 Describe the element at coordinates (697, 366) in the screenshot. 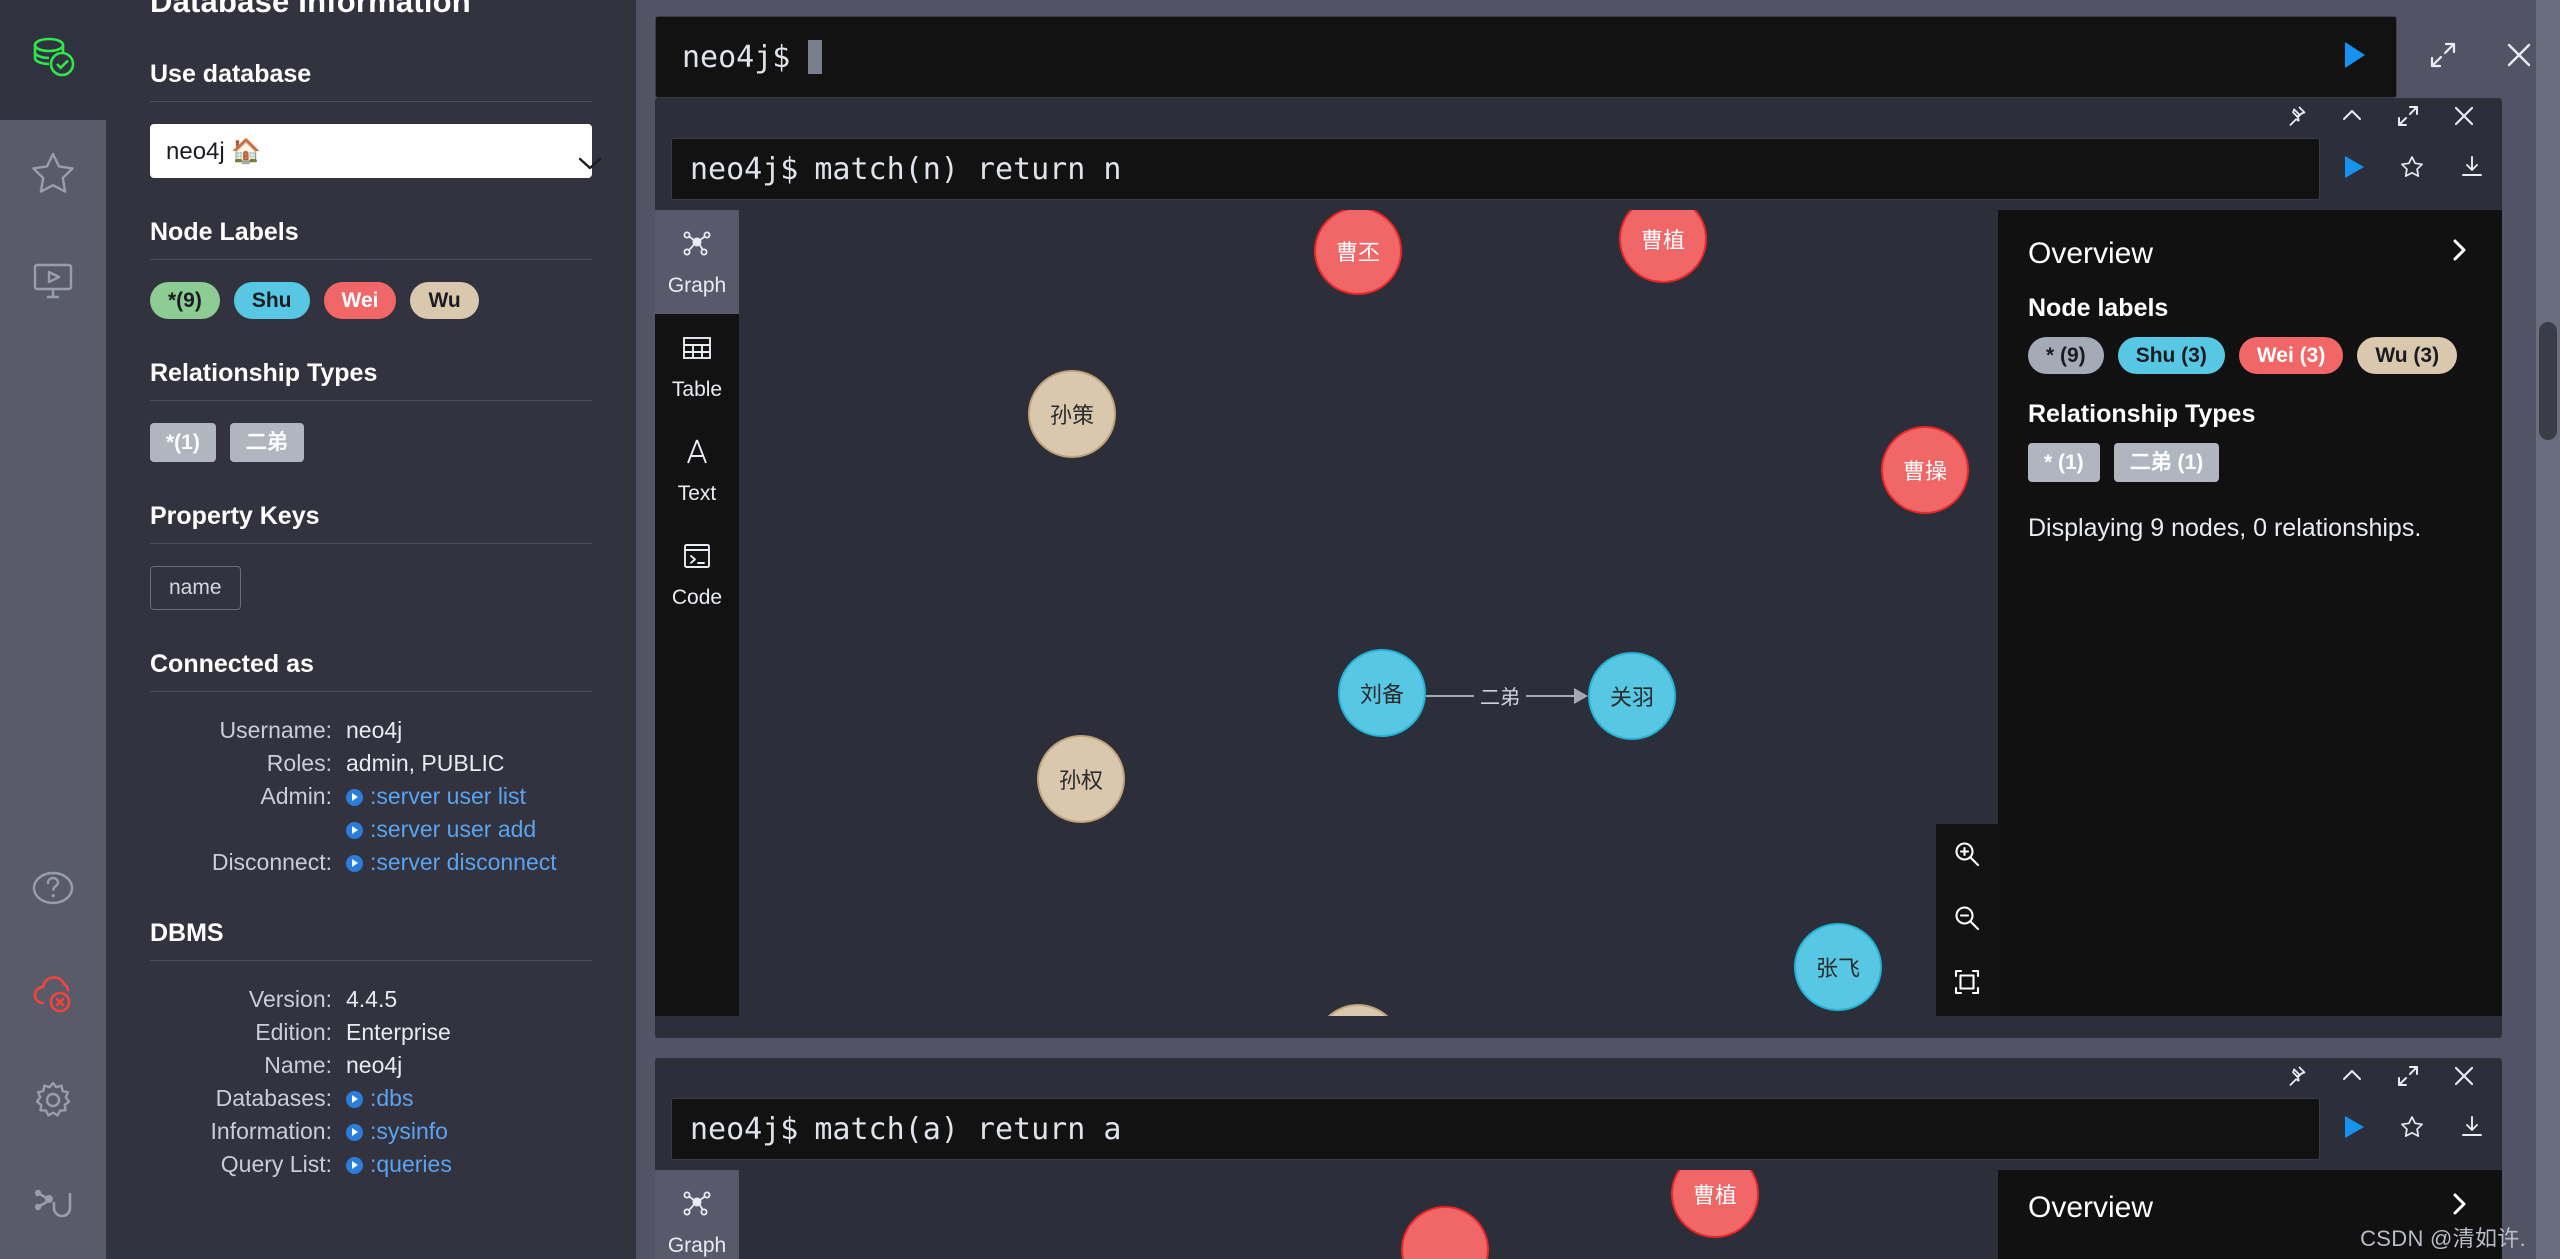

I see `view-tab-table: Table` at that location.